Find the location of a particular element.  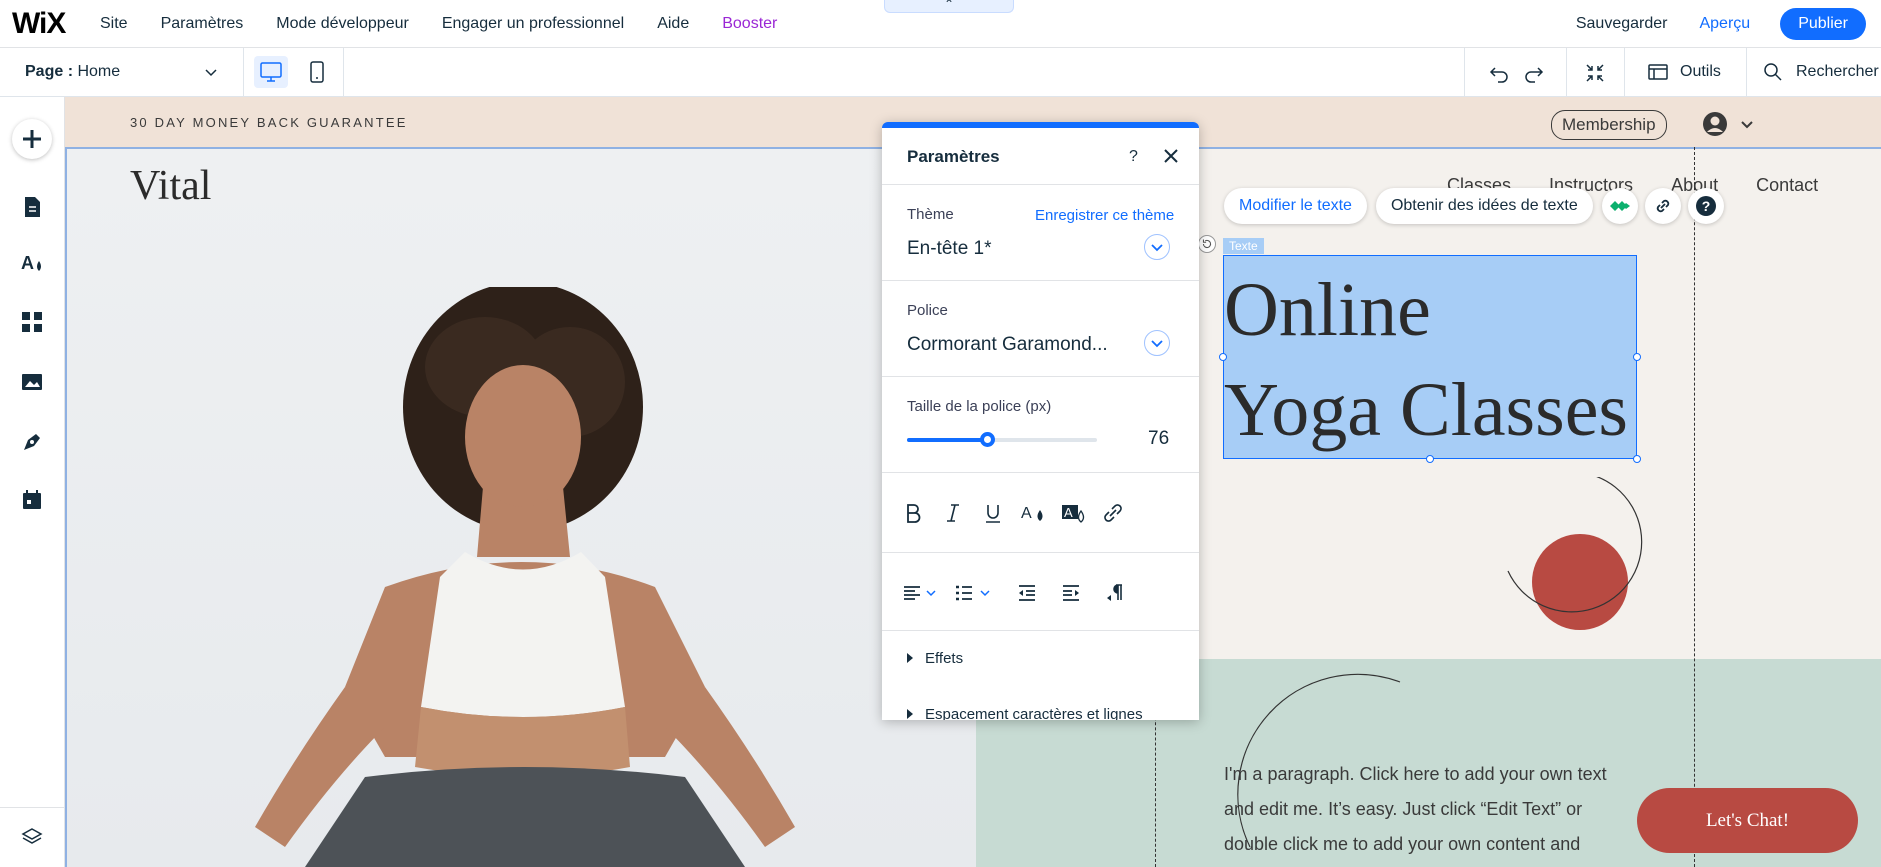

left-toolbar: A is located at coordinates (32, 482).